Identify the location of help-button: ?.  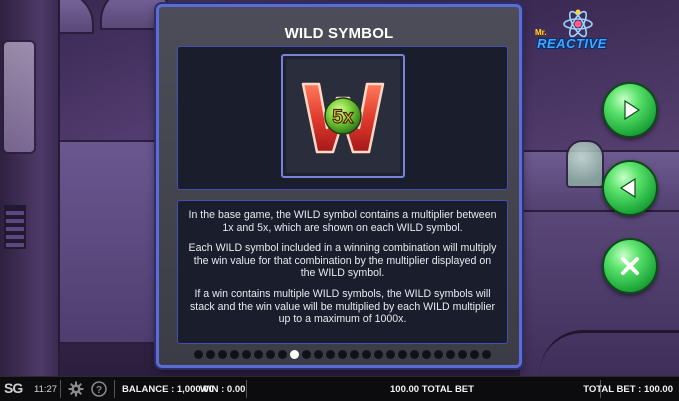
(99, 390).